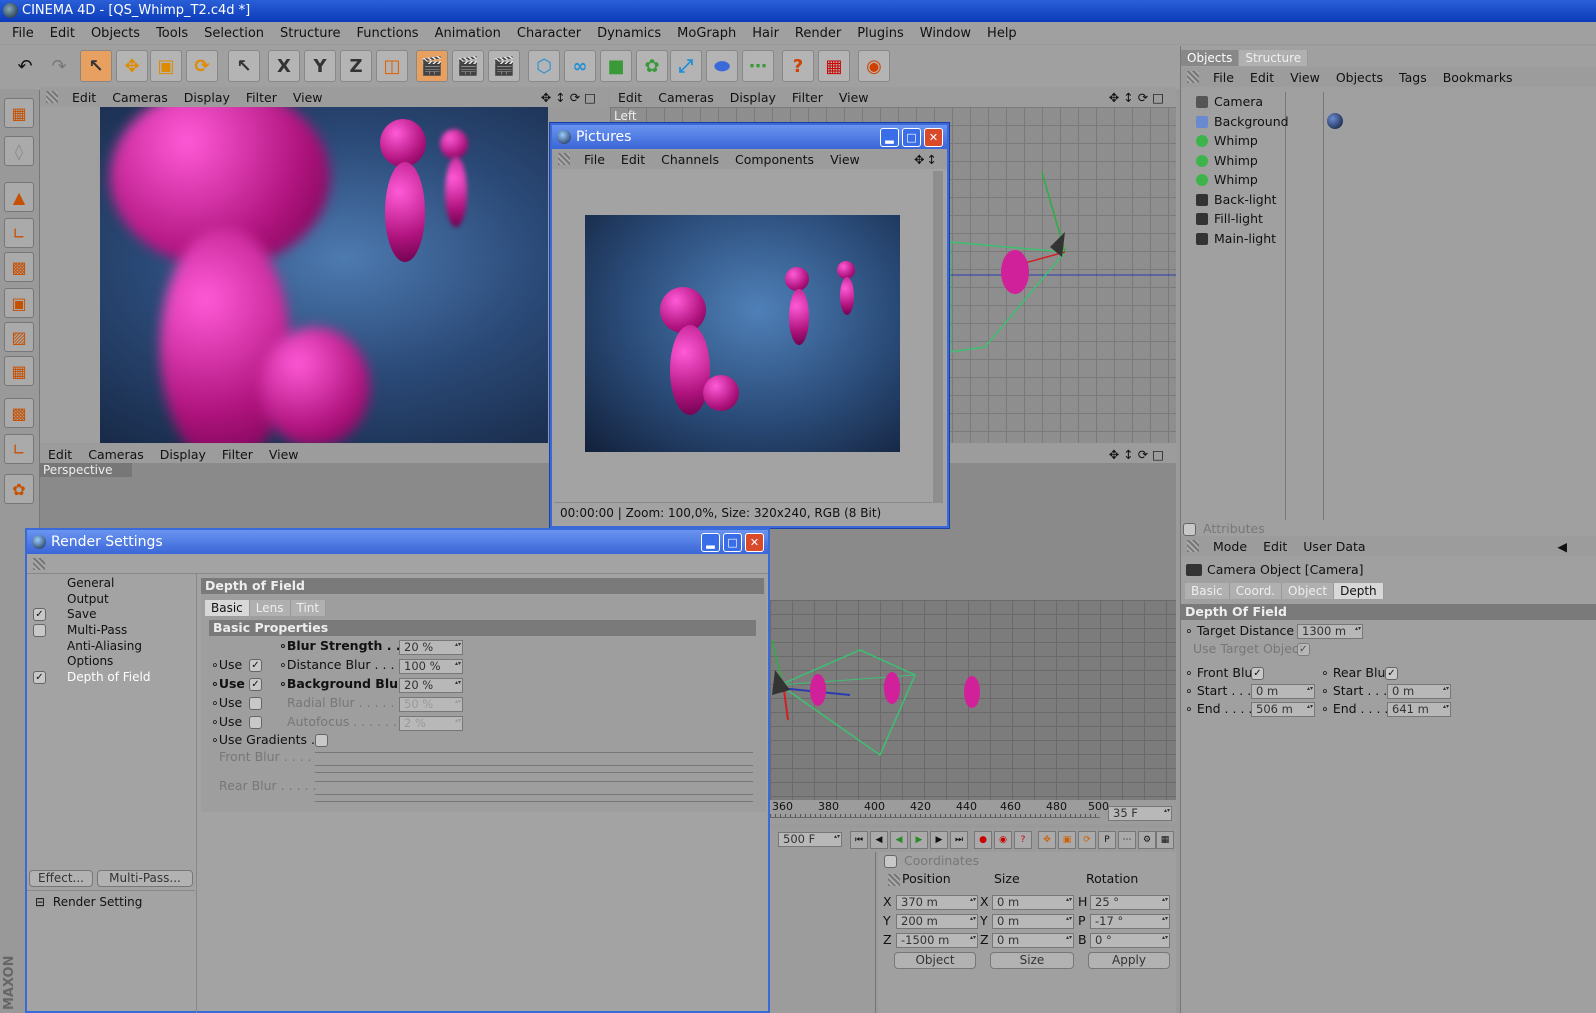 The height and width of the screenshot is (1013, 1596). I want to click on nav-item-save: ✓ Save, so click(111, 615).